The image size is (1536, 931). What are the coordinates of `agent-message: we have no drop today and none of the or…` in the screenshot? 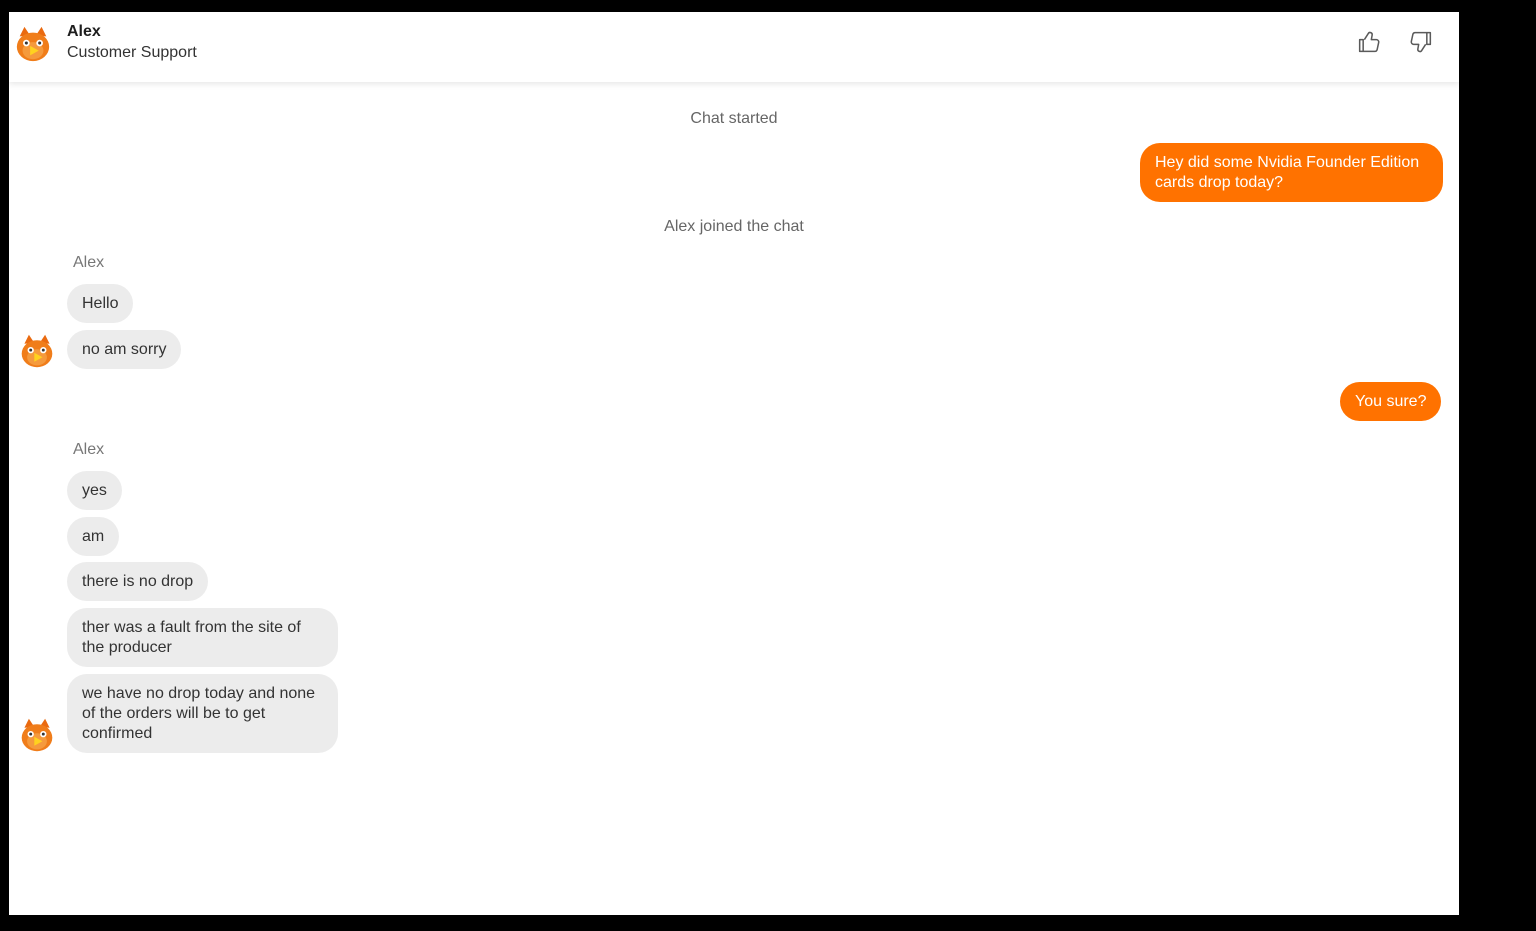 It's located at (202, 713).